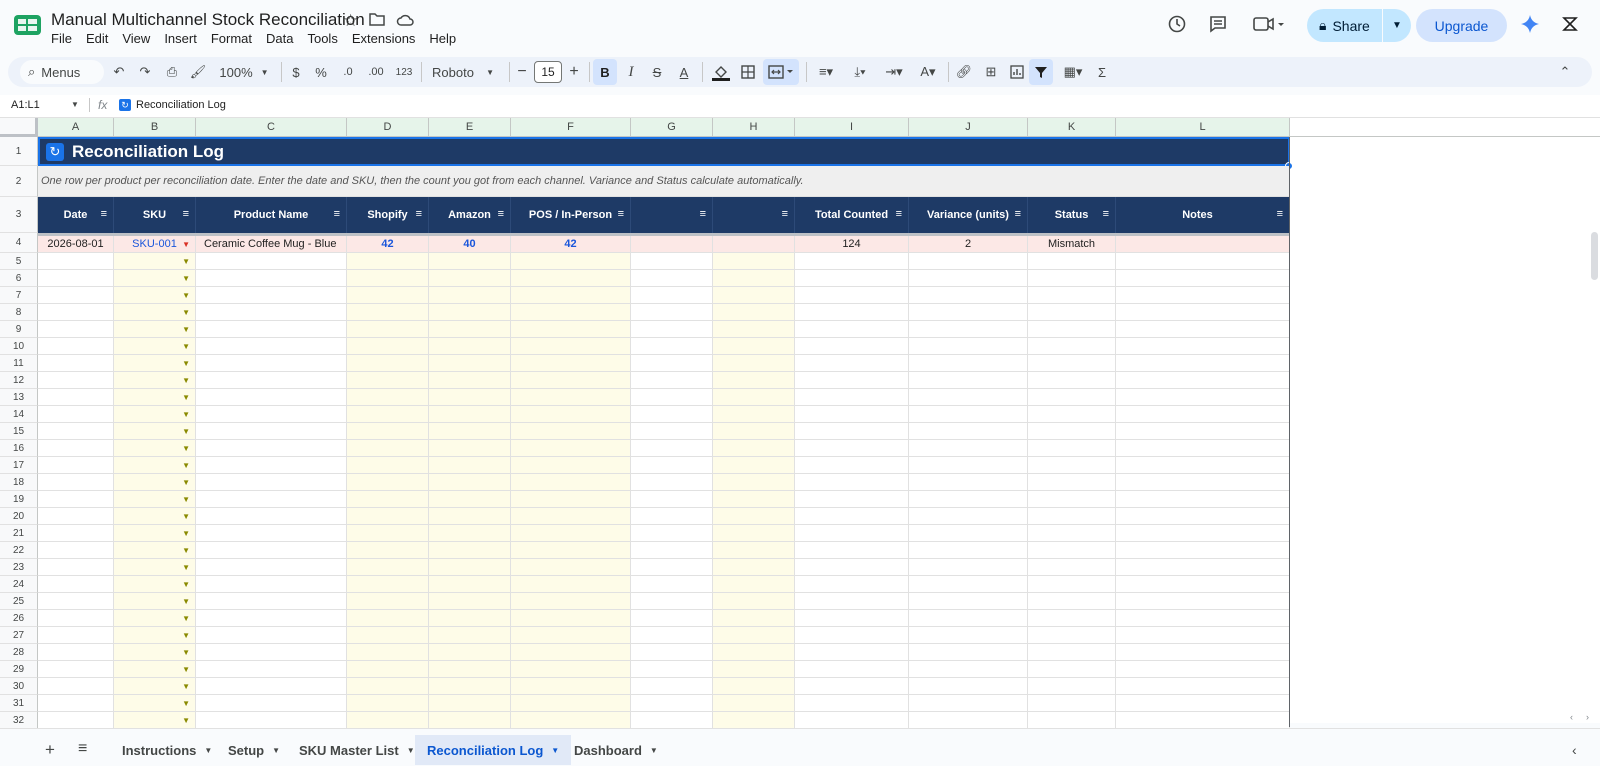  Describe the element at coordinates (463, 72) in the screenshot. I see `font-select: Roboto ▼` at that location.